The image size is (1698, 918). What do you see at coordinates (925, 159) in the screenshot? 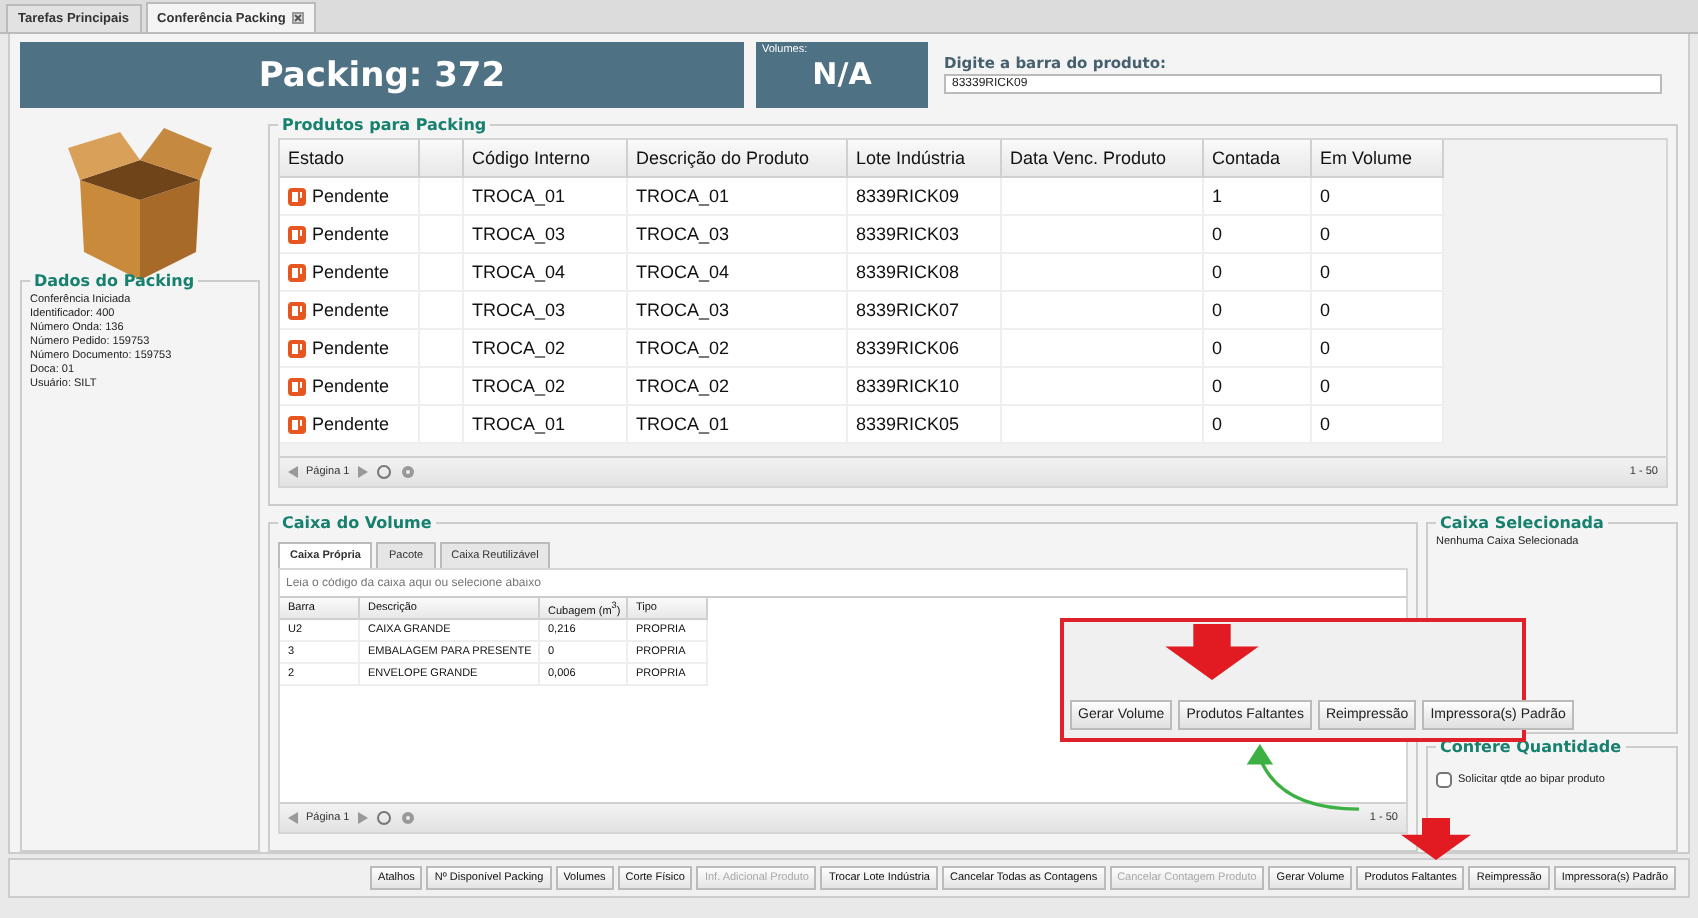
I see `column-header: Lote Indústria` at bounding box center [925, 159].